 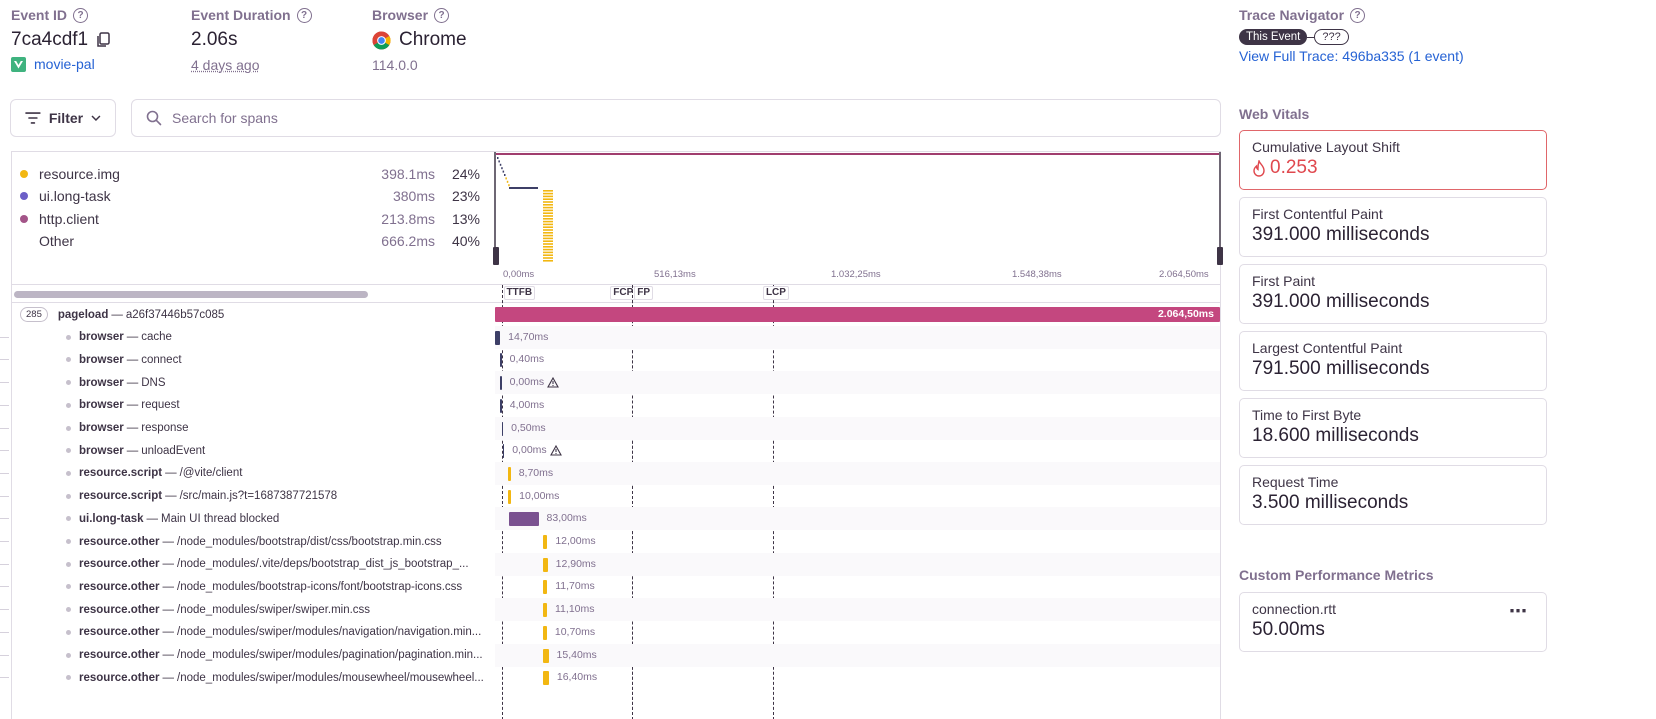 I want to click on minimap, so click(x=857, y=208).